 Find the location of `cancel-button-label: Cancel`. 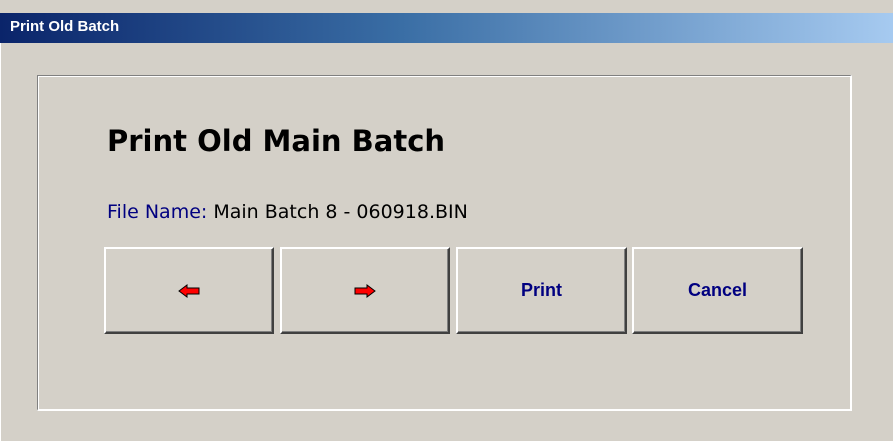

cancel-button-label: Cancel is located at coordinates (717, 290).